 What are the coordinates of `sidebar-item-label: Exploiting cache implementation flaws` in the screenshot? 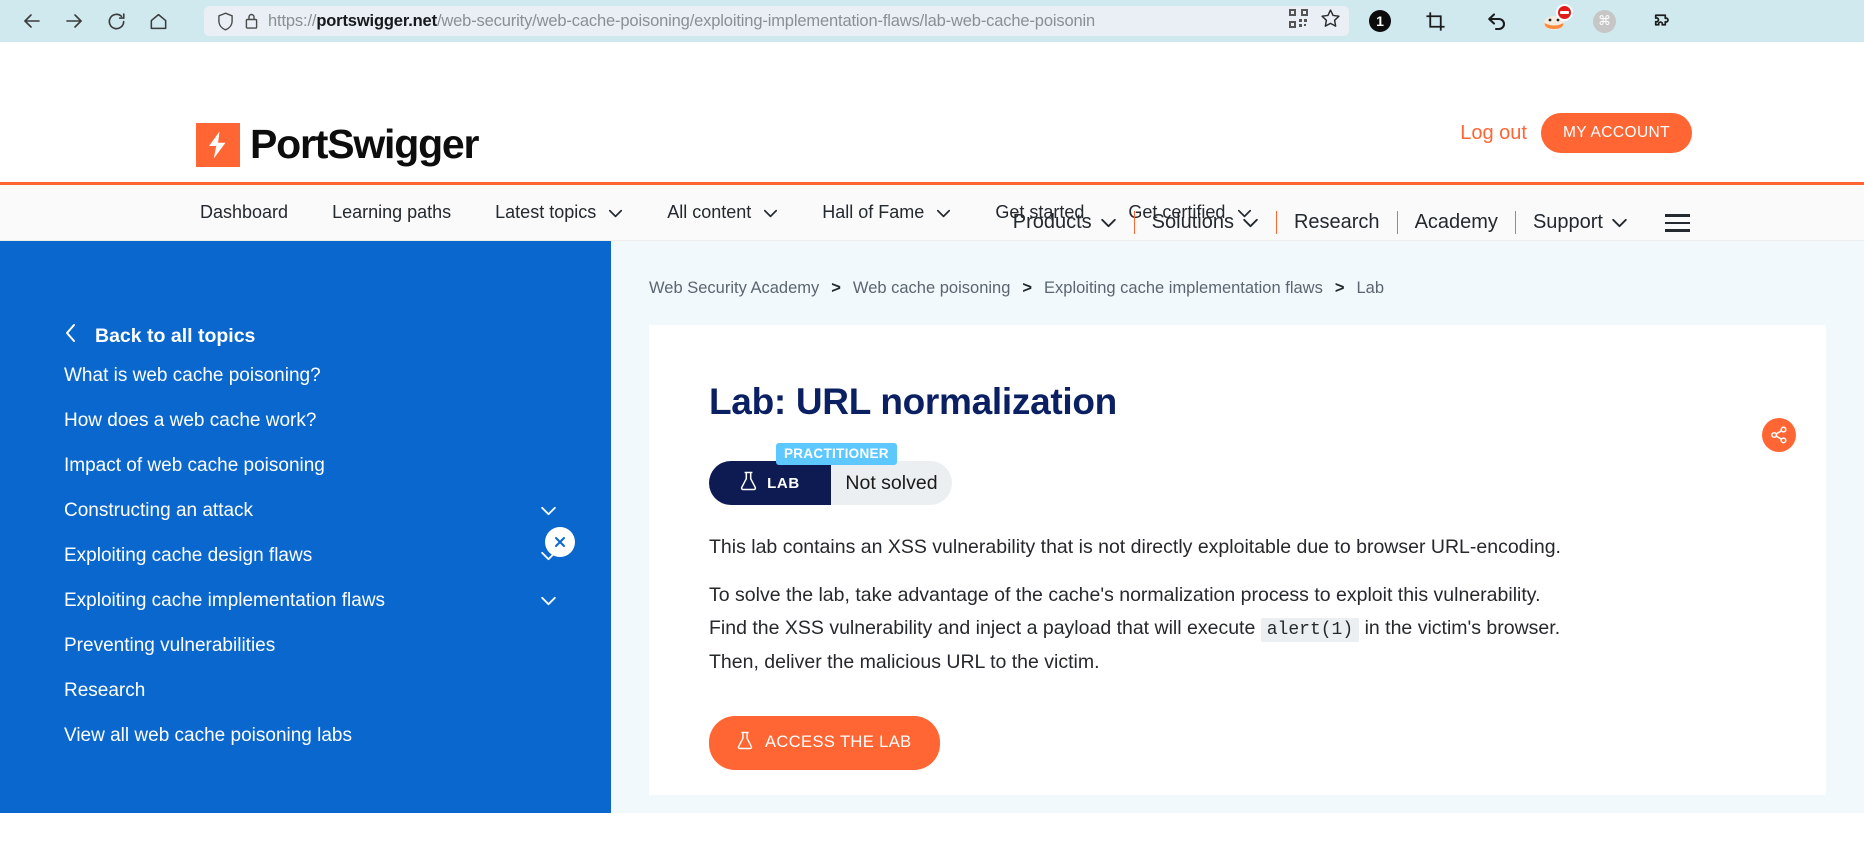 It's located at (225, 600).